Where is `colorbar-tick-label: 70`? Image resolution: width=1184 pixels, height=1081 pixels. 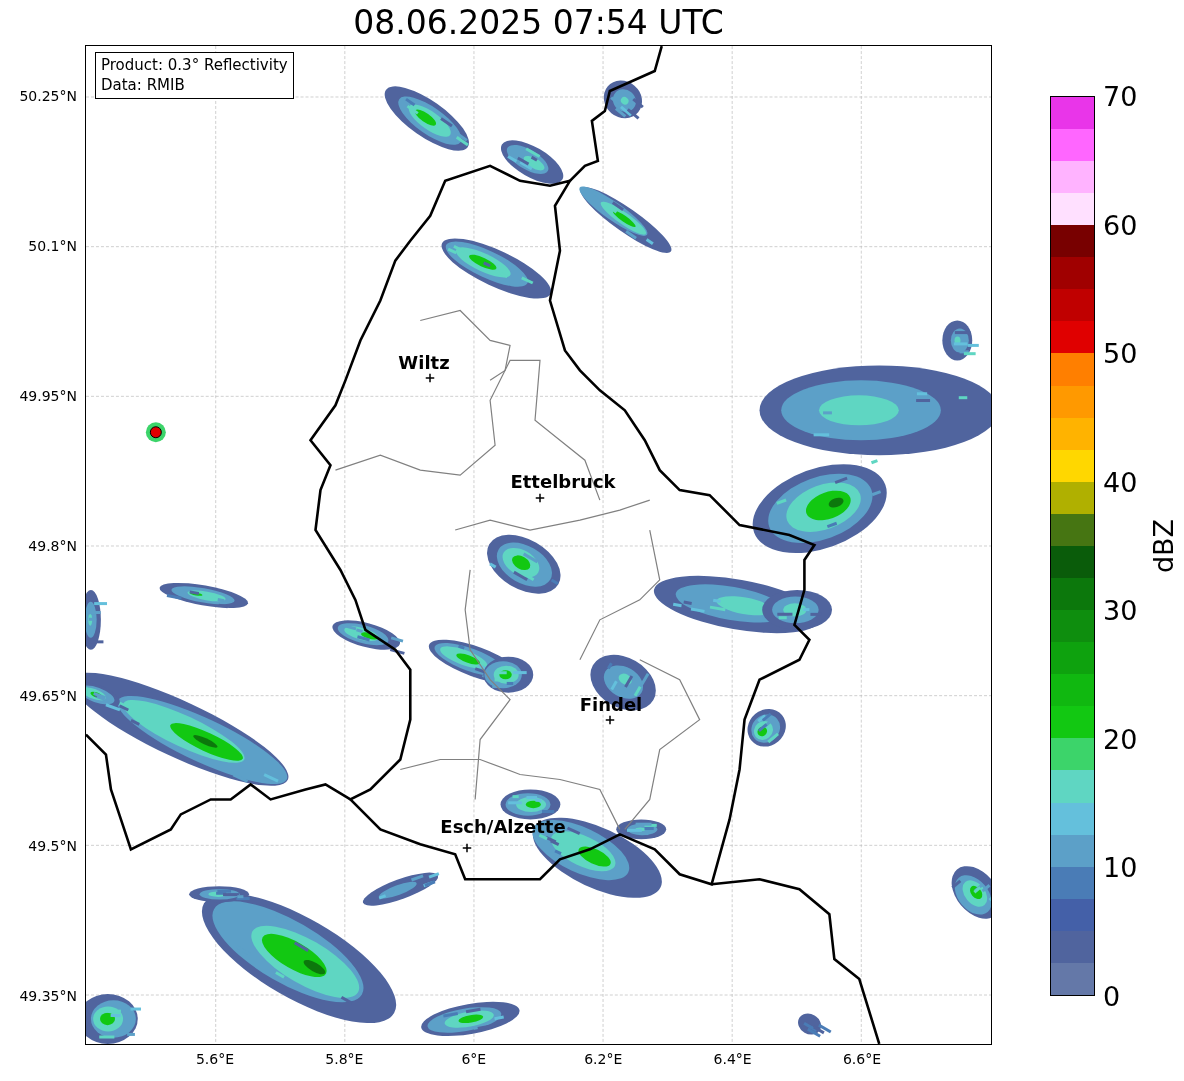
colorbar-tick-label: 70 is located at coordinates (1120, 96).